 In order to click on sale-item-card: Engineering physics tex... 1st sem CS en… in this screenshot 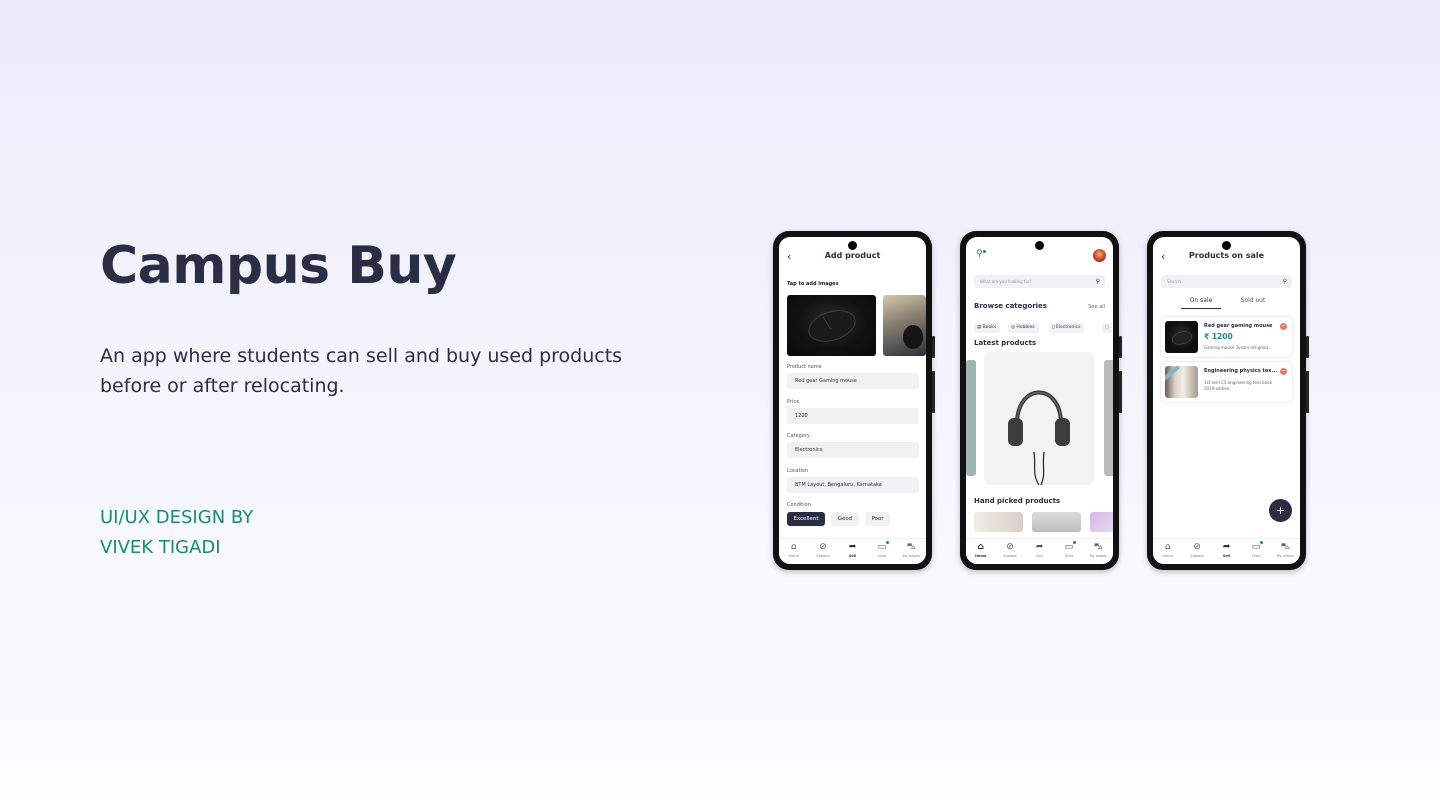, I will do `click(1226, 382)`.